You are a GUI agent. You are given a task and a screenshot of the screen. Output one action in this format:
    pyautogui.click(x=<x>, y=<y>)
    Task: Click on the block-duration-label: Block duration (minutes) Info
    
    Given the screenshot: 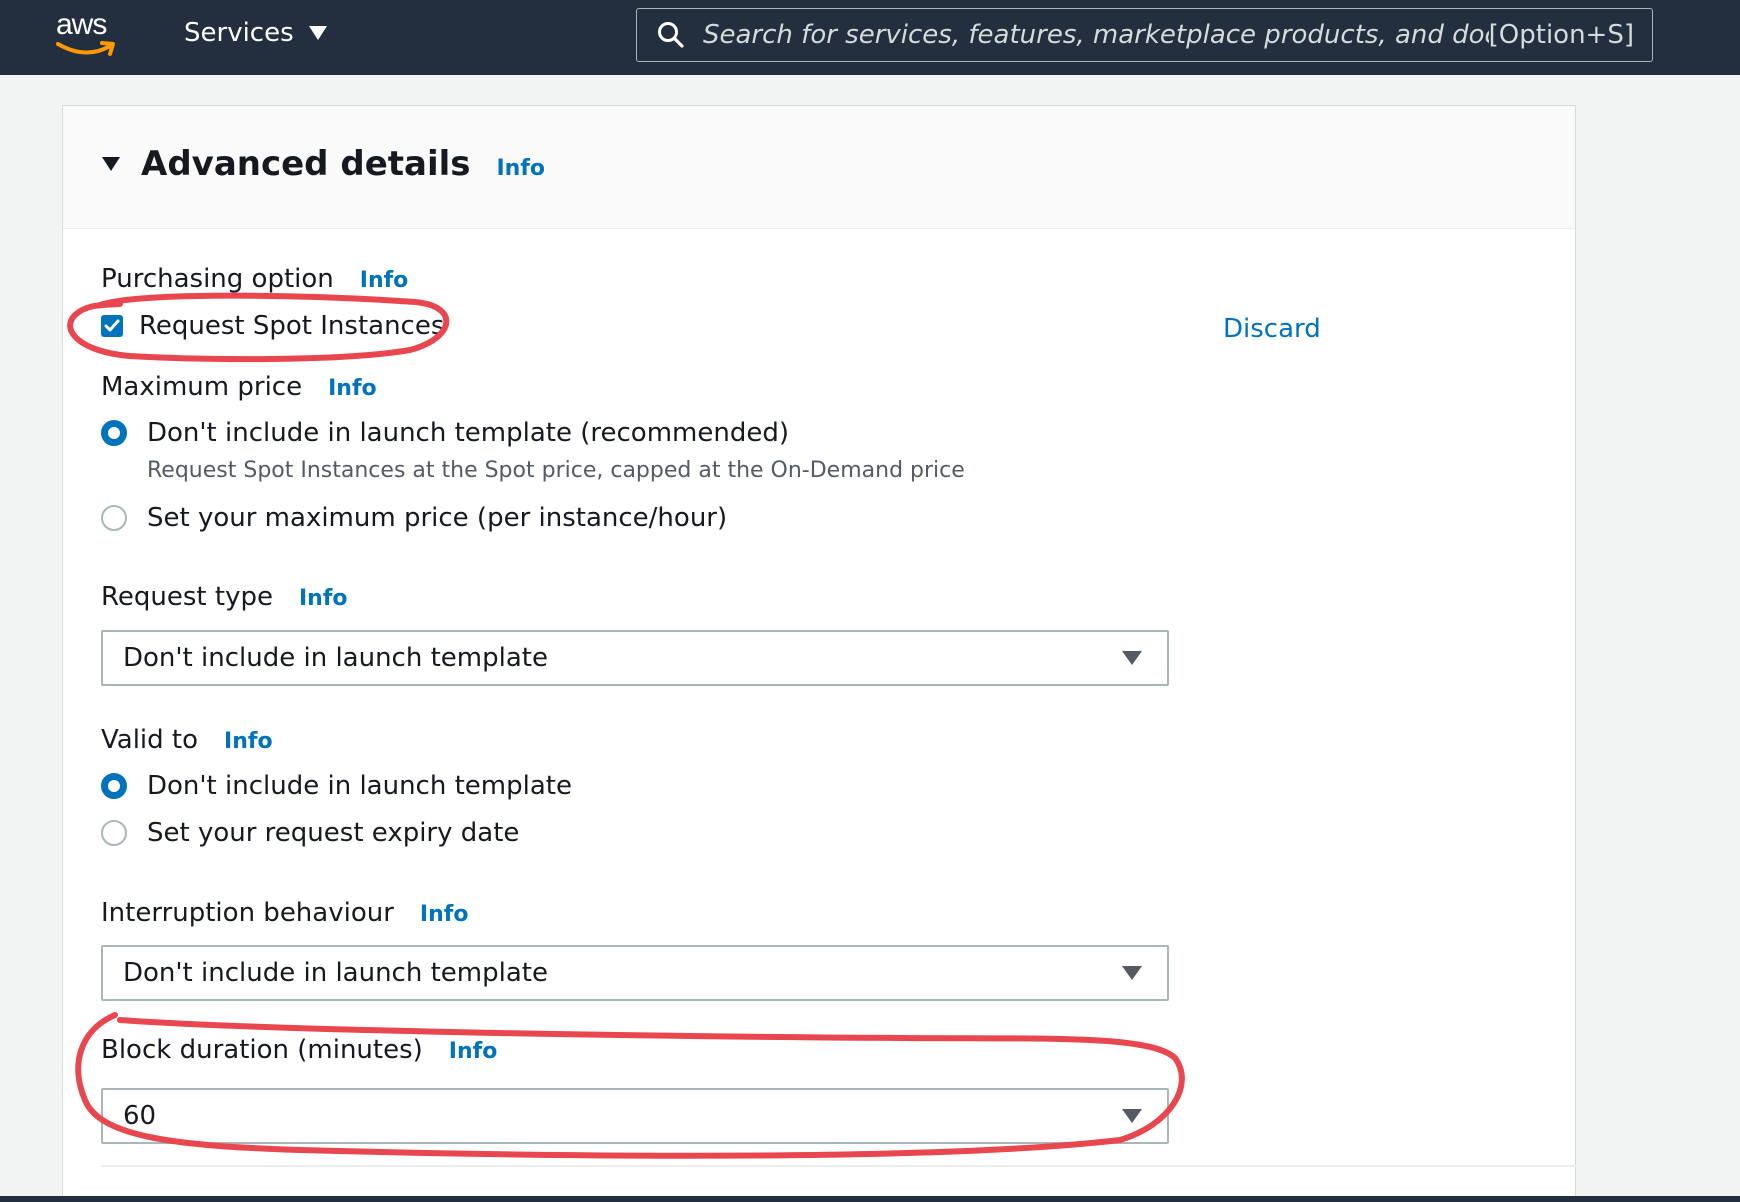 What is the action you would take?
    pyautogui.click(x=299, y=1050)
    